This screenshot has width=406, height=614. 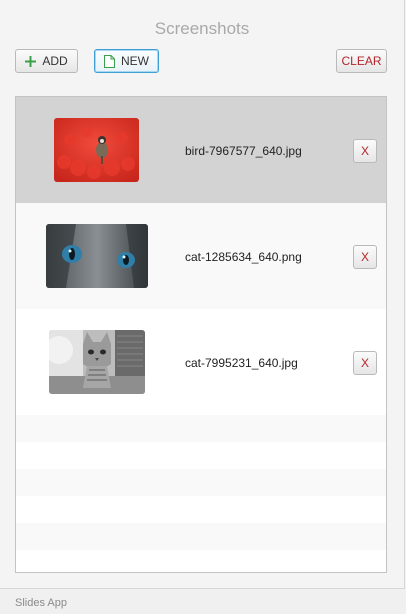 I want to click on file-name: cat-7995231_640.jpg, so click(x=241, y=363).